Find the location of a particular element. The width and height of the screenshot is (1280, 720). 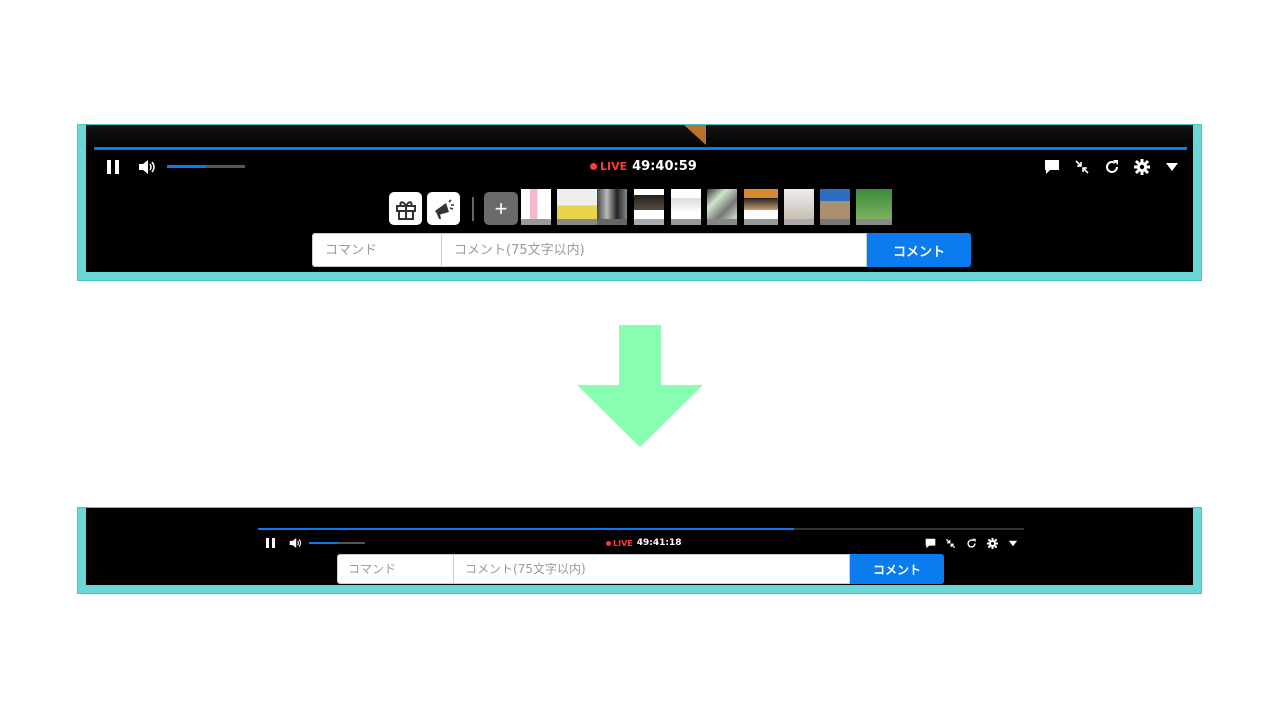

add-stamp-button: + is located at coordinates (501, 208).